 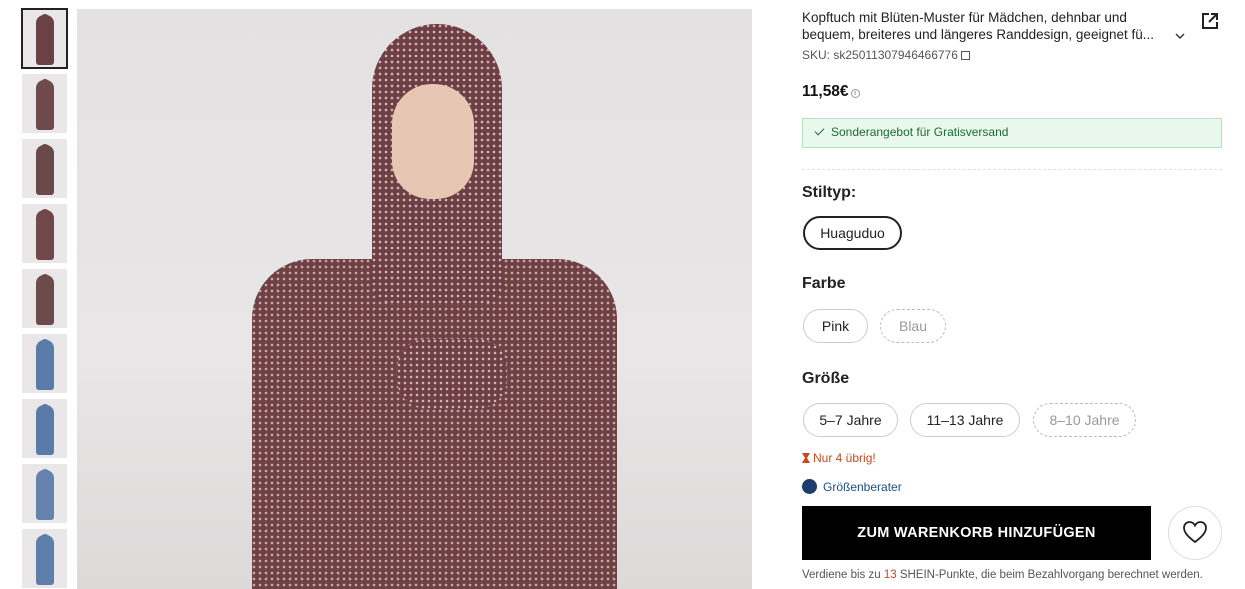 I want to click on sku-line: SKU: sk25011307946466776, so click(x=886, y=55).